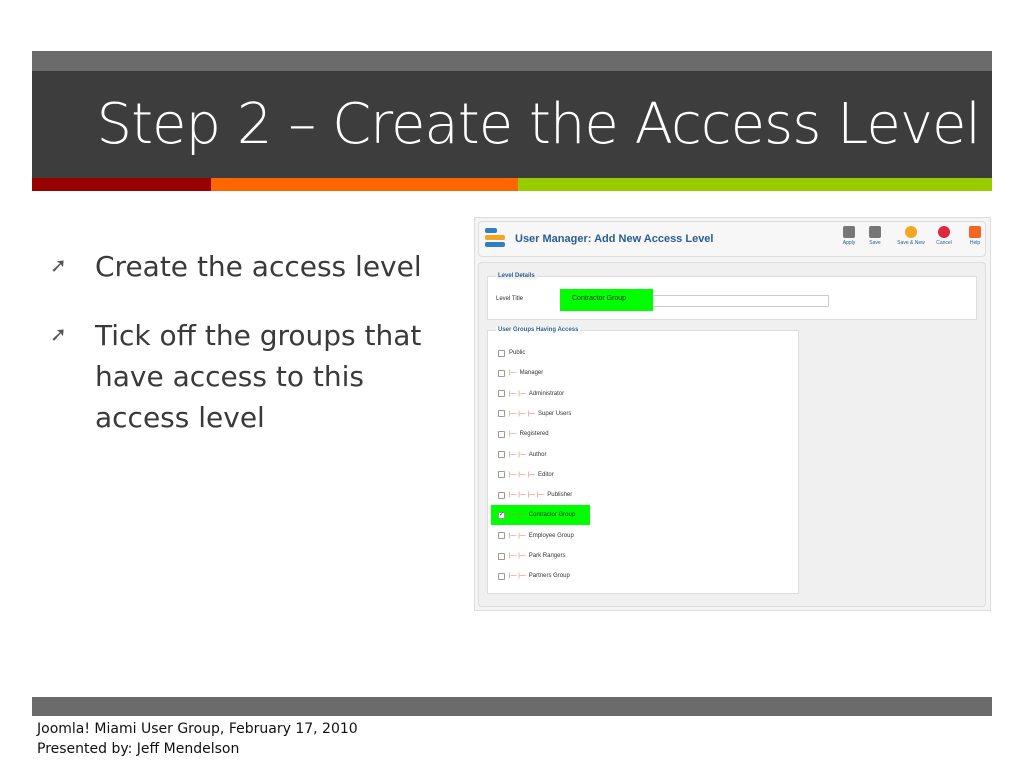 The height and width of the screenshot is (768, 1024). I want to click on help-button: Help, so click(975, 236).